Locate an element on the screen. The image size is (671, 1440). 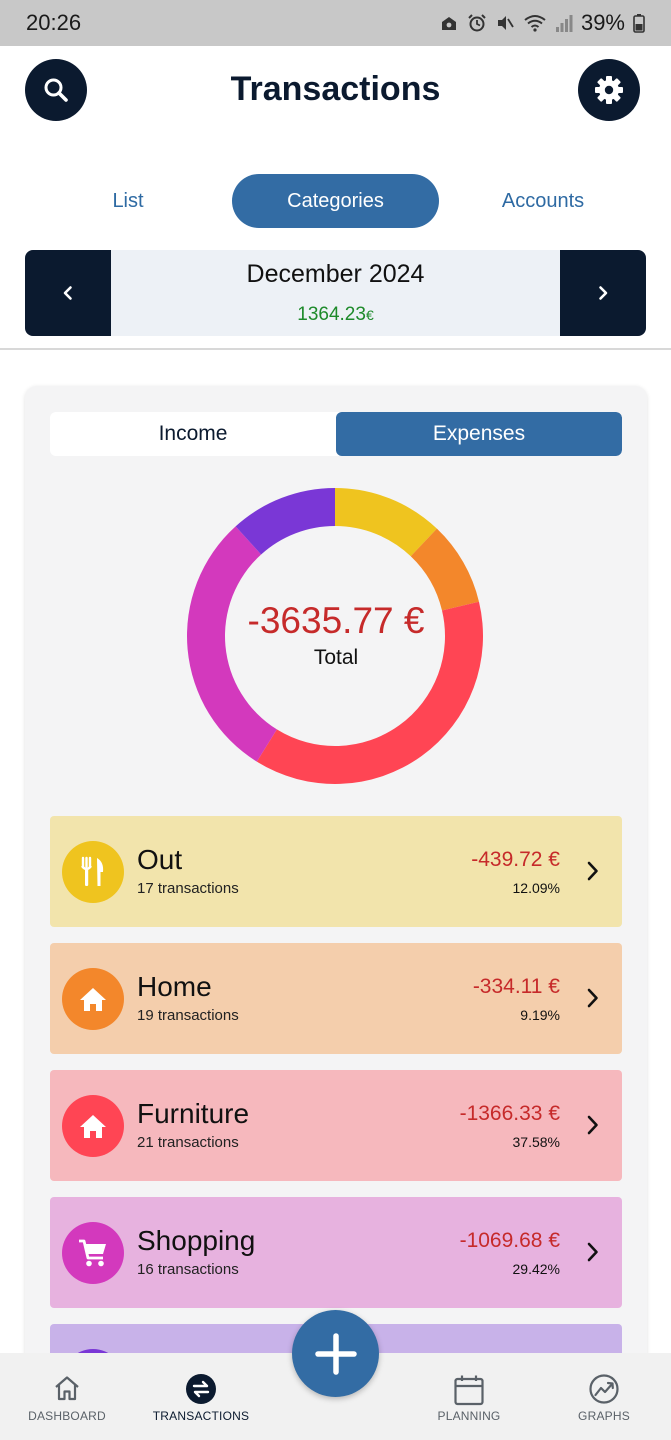
category-name: Shopping is located at coordinates (196, 1240).